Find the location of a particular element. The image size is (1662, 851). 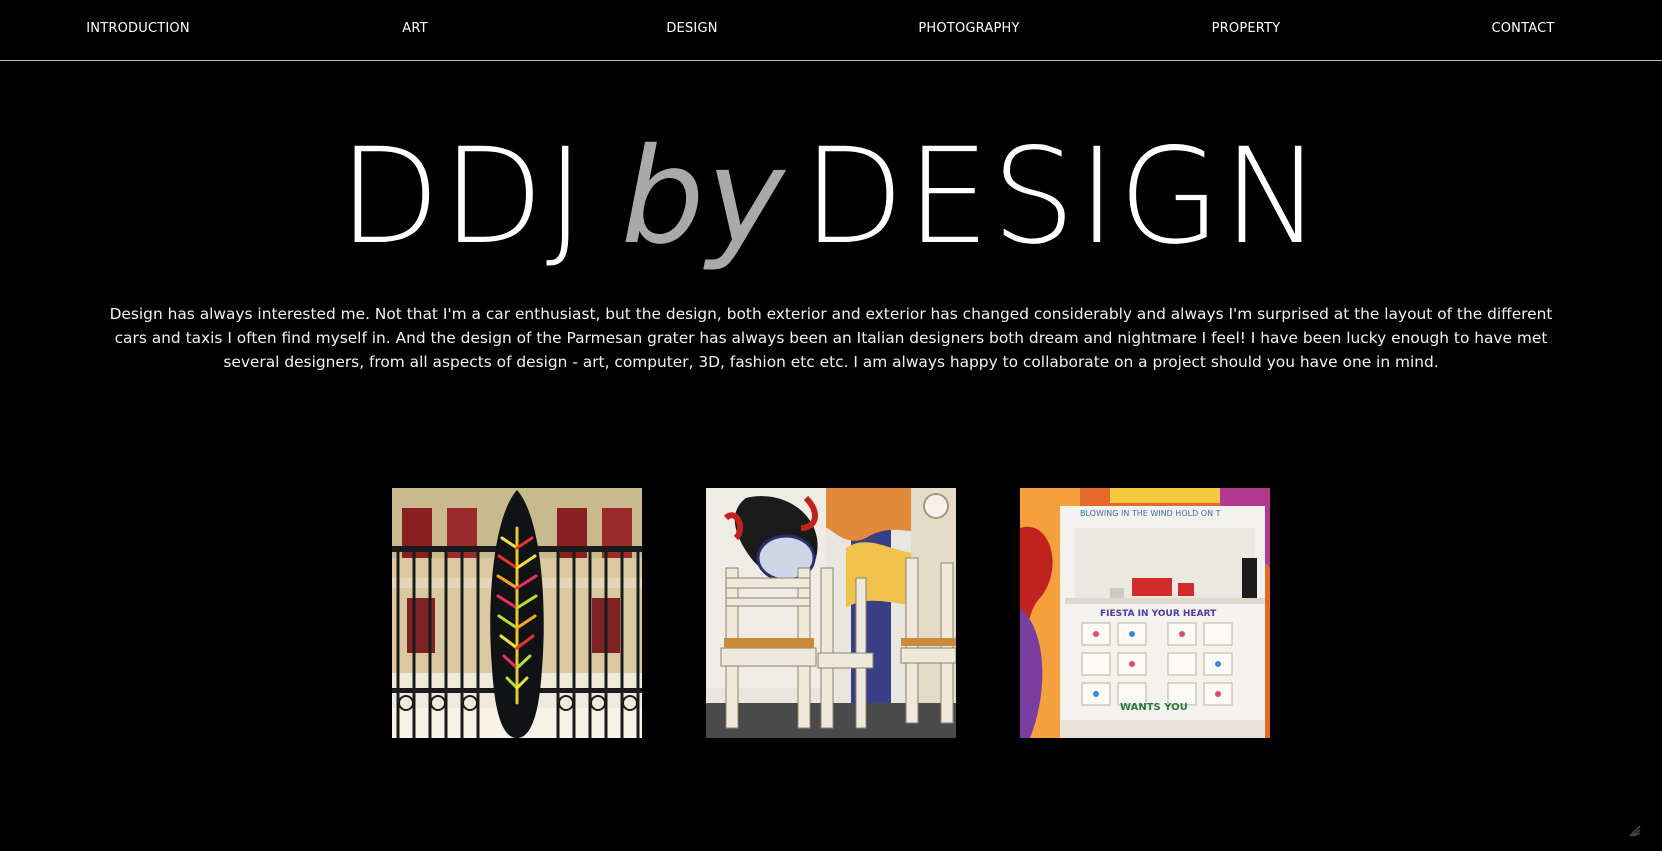

nav-photography: PHOTOGRAPHY is located at coordinates (969, 28).